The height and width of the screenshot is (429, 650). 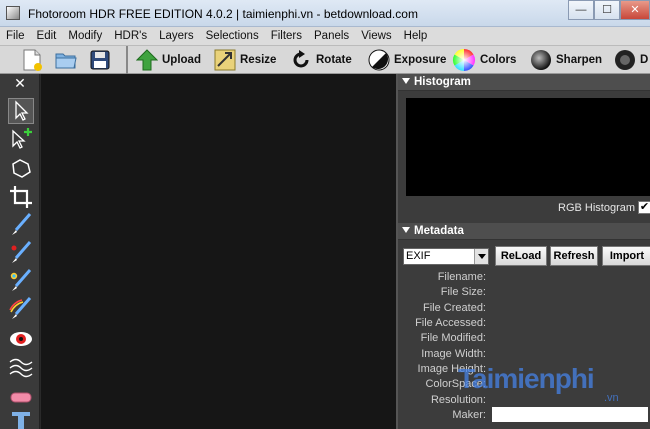 What do you see at coordinates (181, 60) in the screenshot?
I see `upload-label: Upload` at bounding box center [181, 60].